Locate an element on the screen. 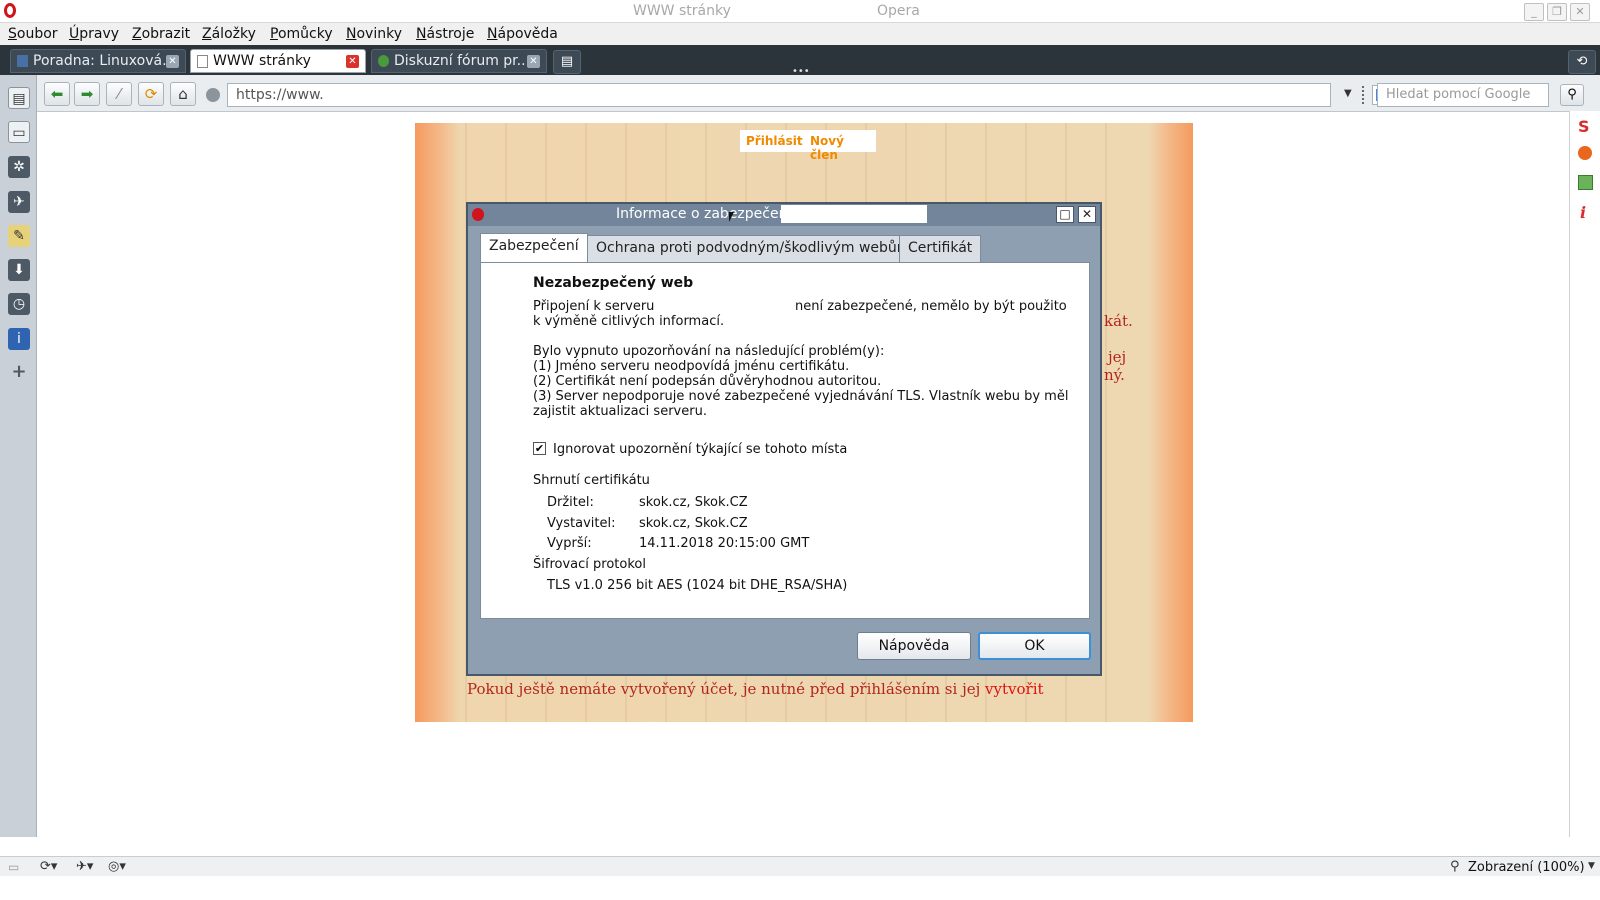 The image size is (1600, 900). closed-tabs-icon: ⟲ is located at coordinates (1582, 62).